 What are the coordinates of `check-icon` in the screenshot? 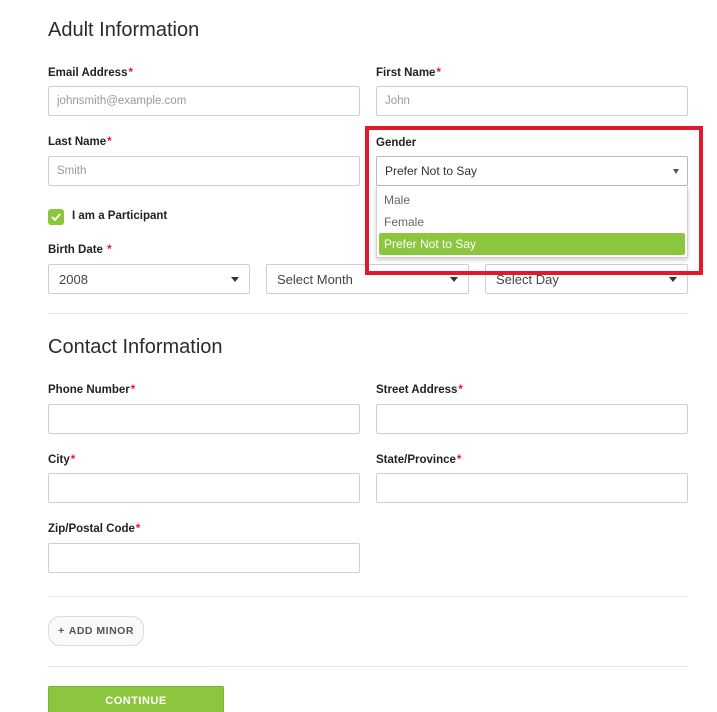 It's located at (56, 217).